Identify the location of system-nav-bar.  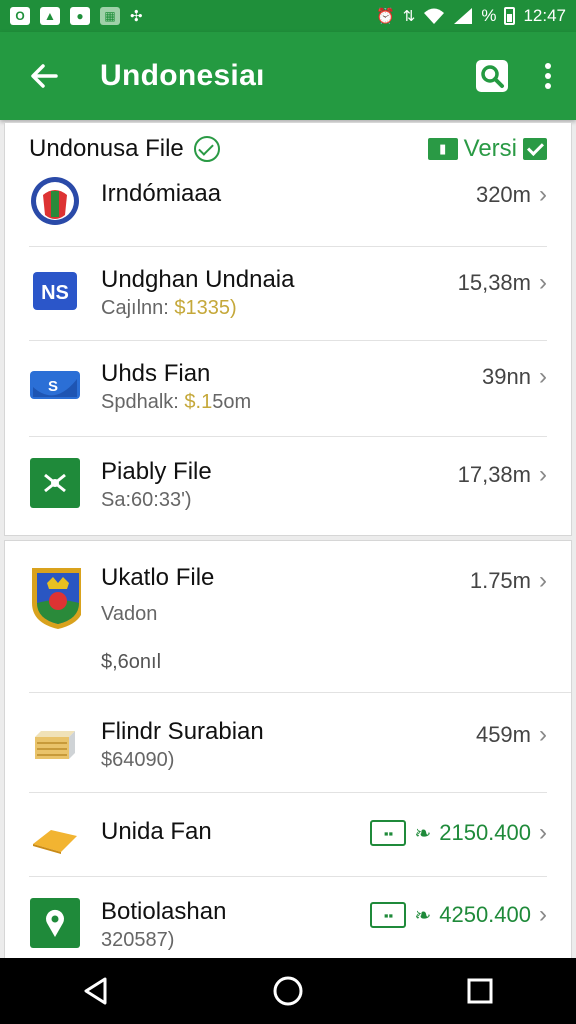
(288, 991).